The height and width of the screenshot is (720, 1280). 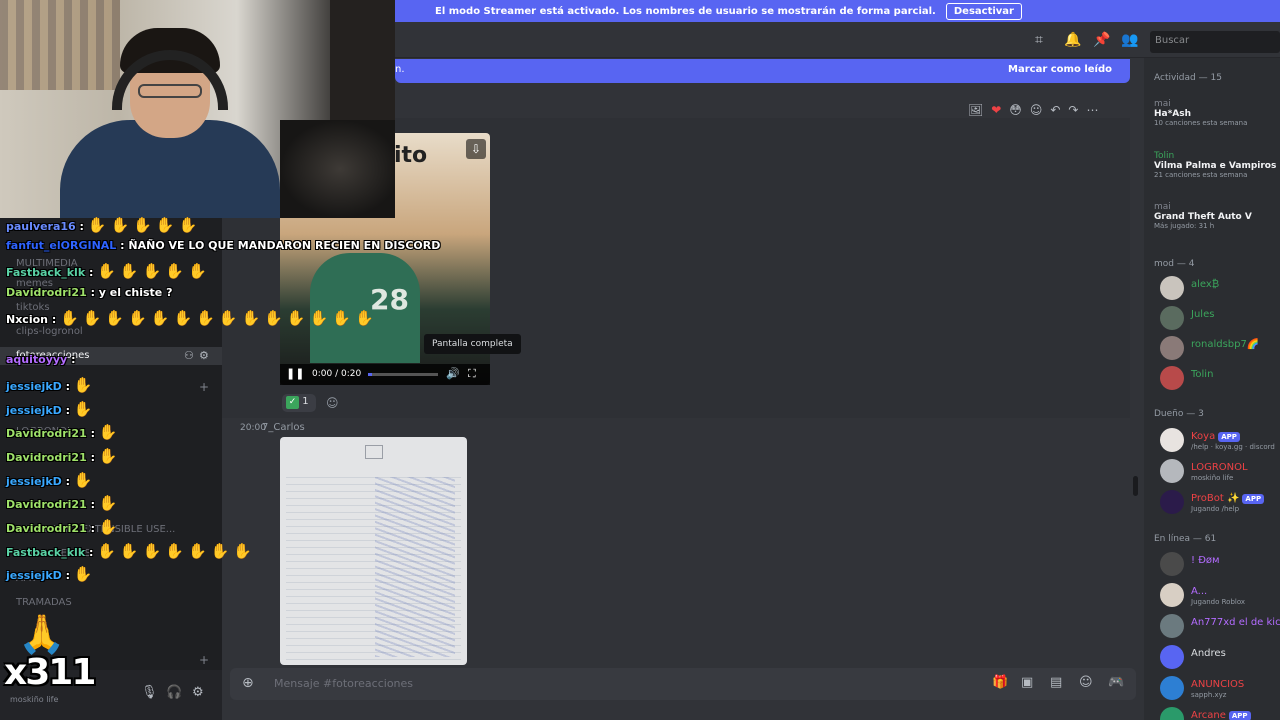 What do you see at coordinates (1200, 113) in the screenshot?
I see `activity-card: mai Ha*Ash 10 canciones esta semana` at bounding box center [1200, 113].